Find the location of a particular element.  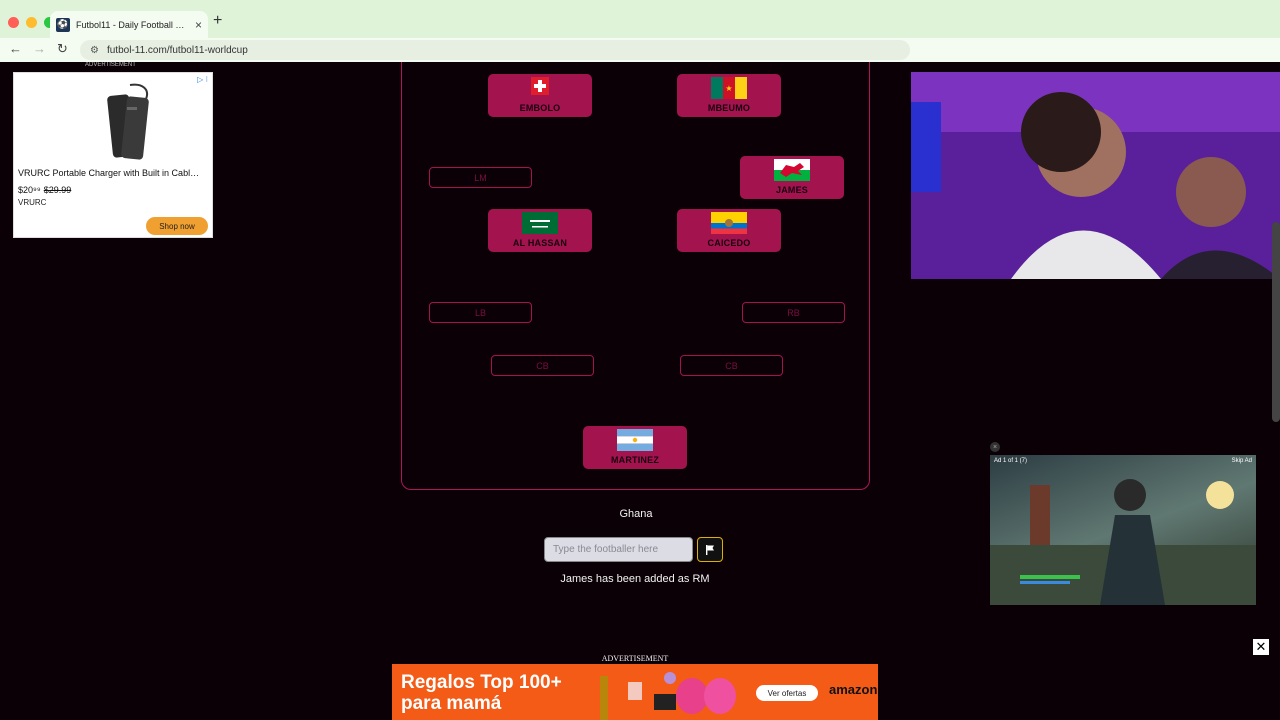

player-card-james: JAMES is located at coordinates (792, 177).